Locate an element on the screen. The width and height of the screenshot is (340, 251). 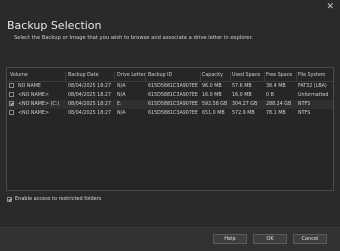
restricted-folders-label: Enable access to restricted folders is located at coordinates (58, 199).